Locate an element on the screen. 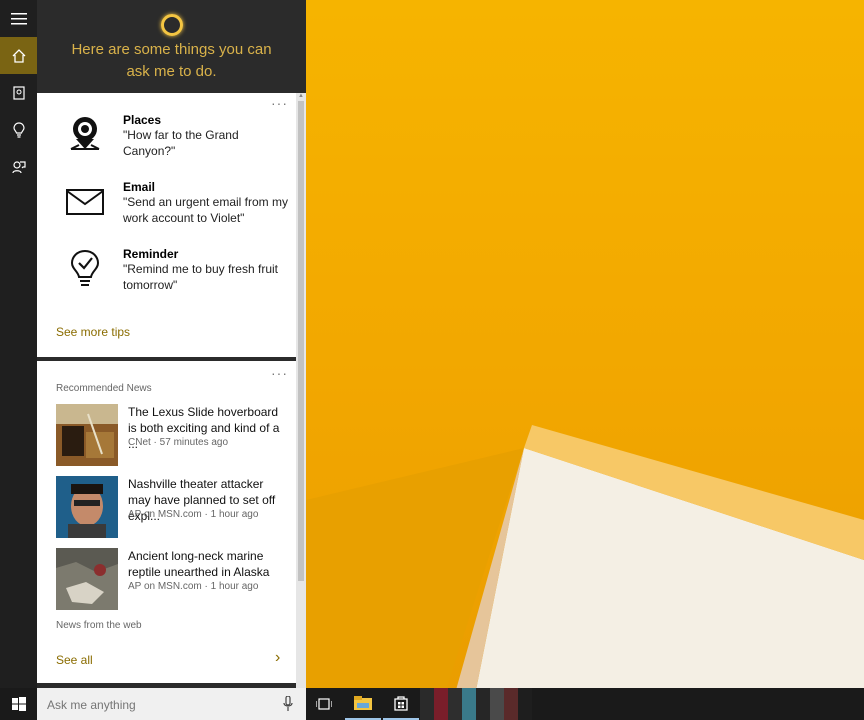  cortana-rail is located at coordinates (18, 344).